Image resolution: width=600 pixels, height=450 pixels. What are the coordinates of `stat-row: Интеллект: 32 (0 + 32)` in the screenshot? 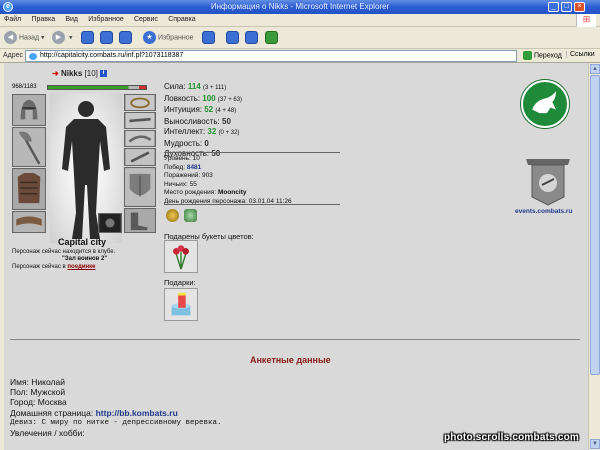 It's located at (203, 133).